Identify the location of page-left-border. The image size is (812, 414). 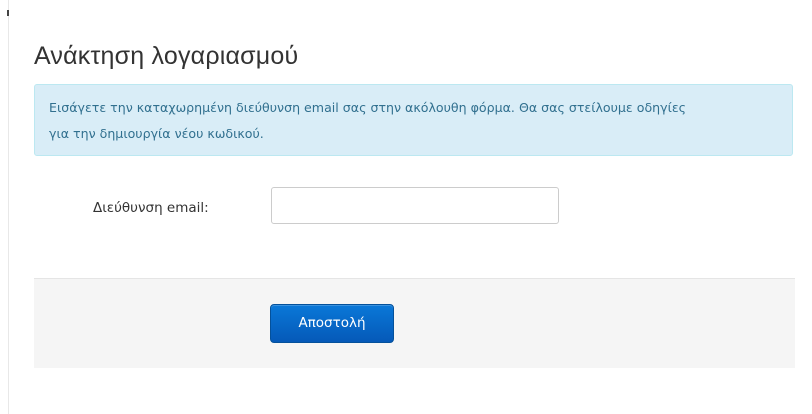
(8, 207).